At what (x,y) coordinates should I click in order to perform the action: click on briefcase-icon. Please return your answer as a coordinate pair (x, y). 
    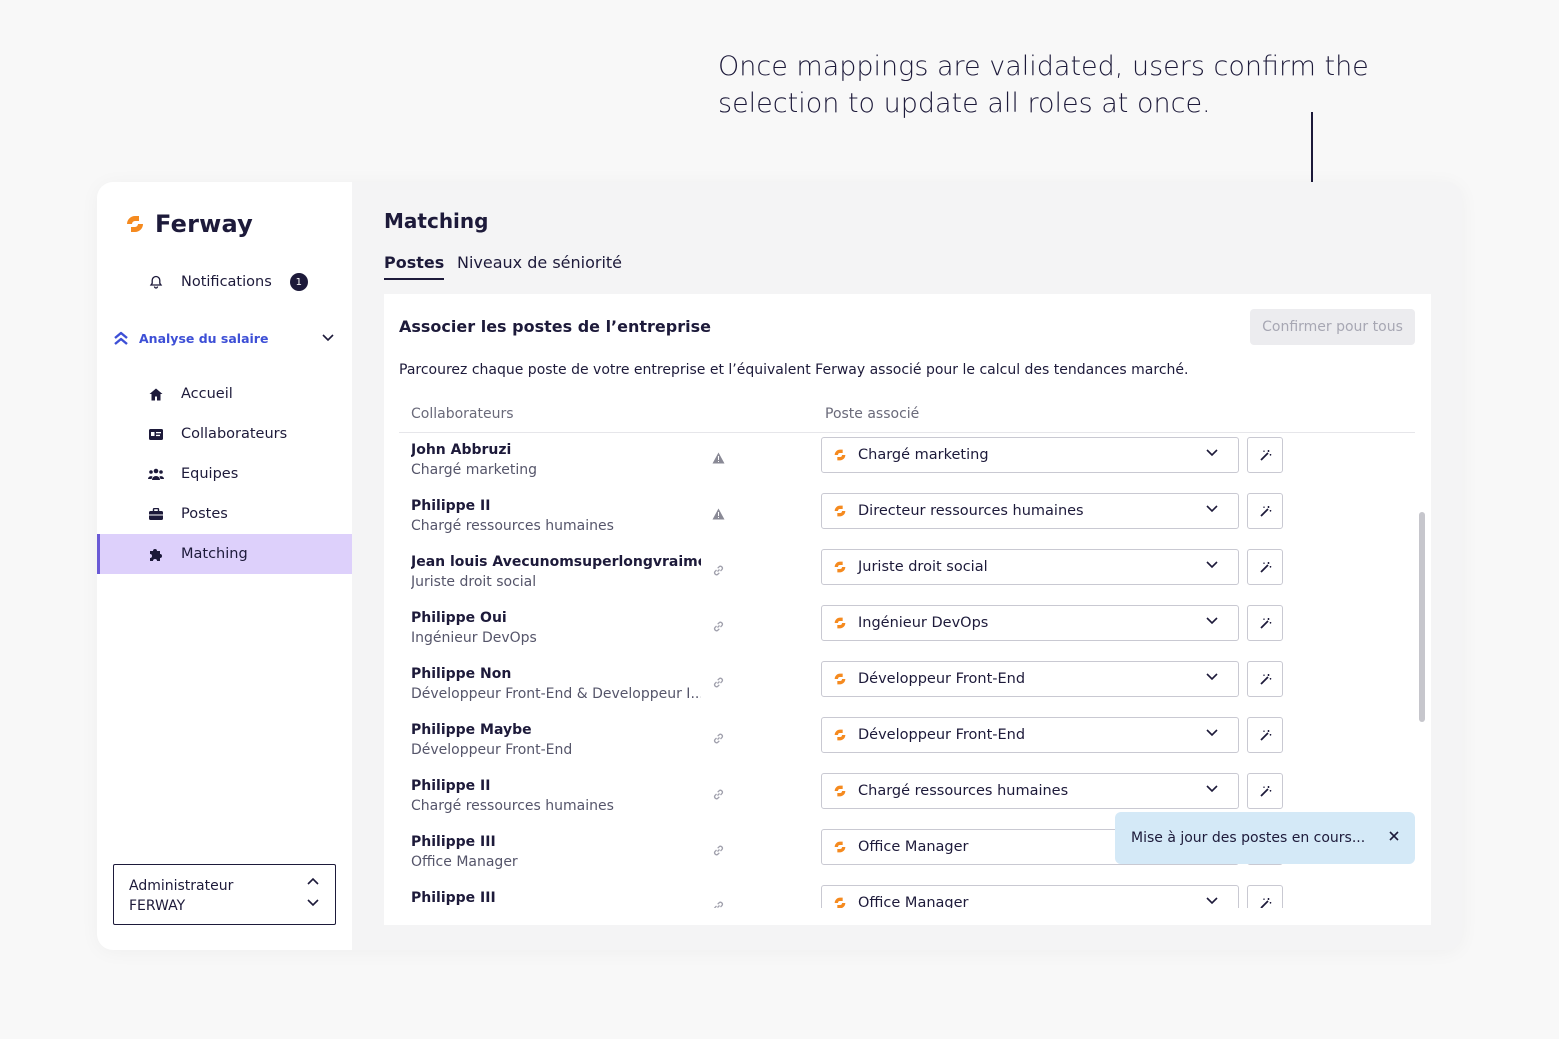
    Looking at the image, I should click on (156, 514).